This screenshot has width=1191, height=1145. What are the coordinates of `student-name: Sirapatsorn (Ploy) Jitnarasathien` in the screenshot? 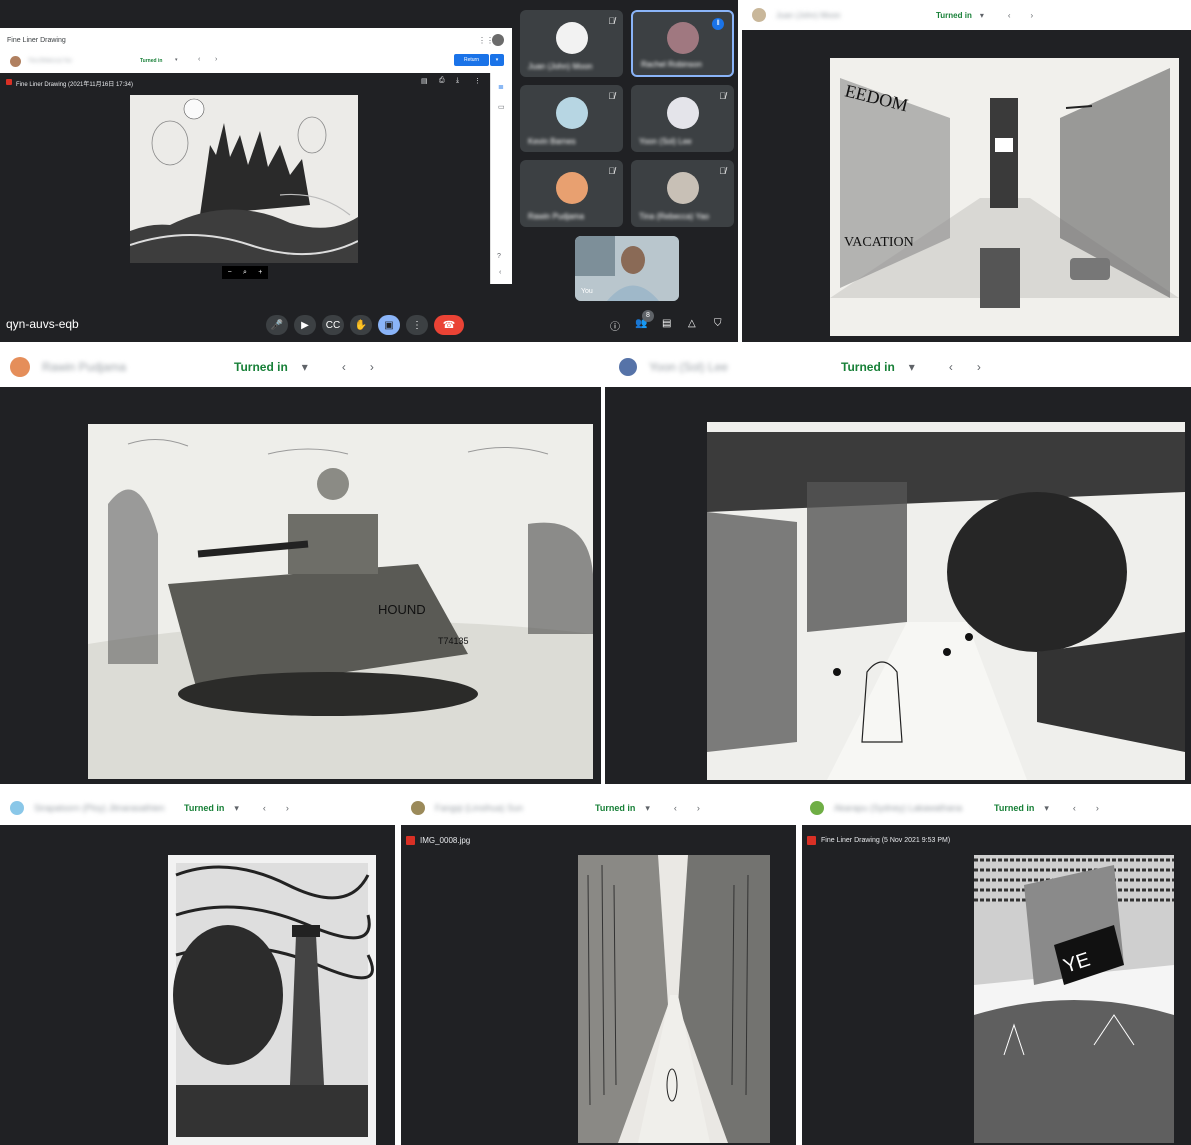 It's located at (99, 808).